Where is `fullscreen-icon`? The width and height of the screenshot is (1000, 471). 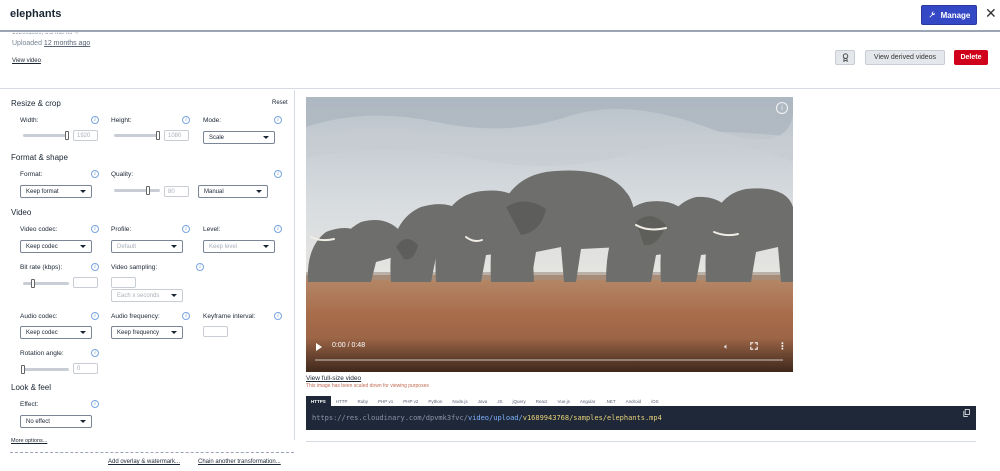
fullscreen-icon is located at coordinates (754, 346).